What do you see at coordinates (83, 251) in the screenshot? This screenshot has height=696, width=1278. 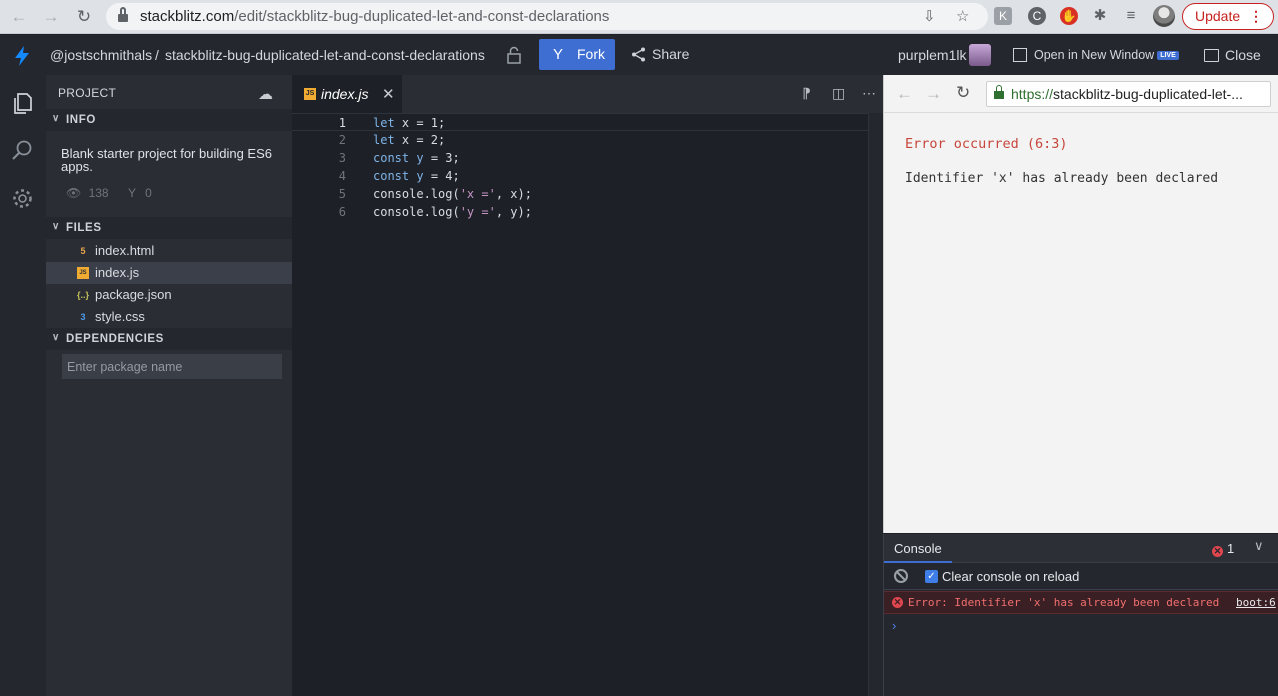 I see `html-file-icon: 5` at bounding box center [83, 251].